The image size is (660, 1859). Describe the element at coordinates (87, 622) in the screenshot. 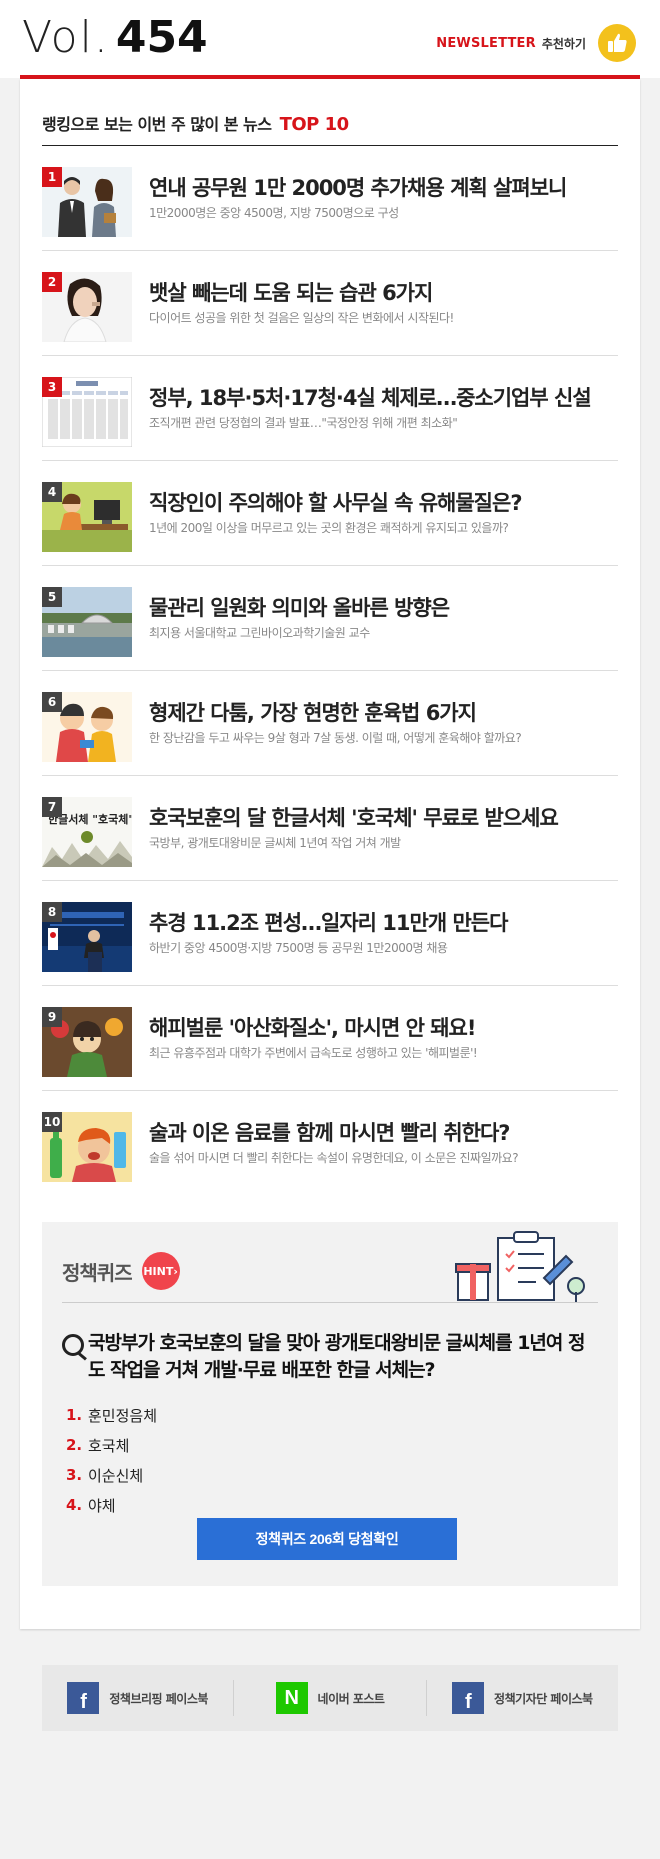

I see `news-thumbnail: 5` at that location.